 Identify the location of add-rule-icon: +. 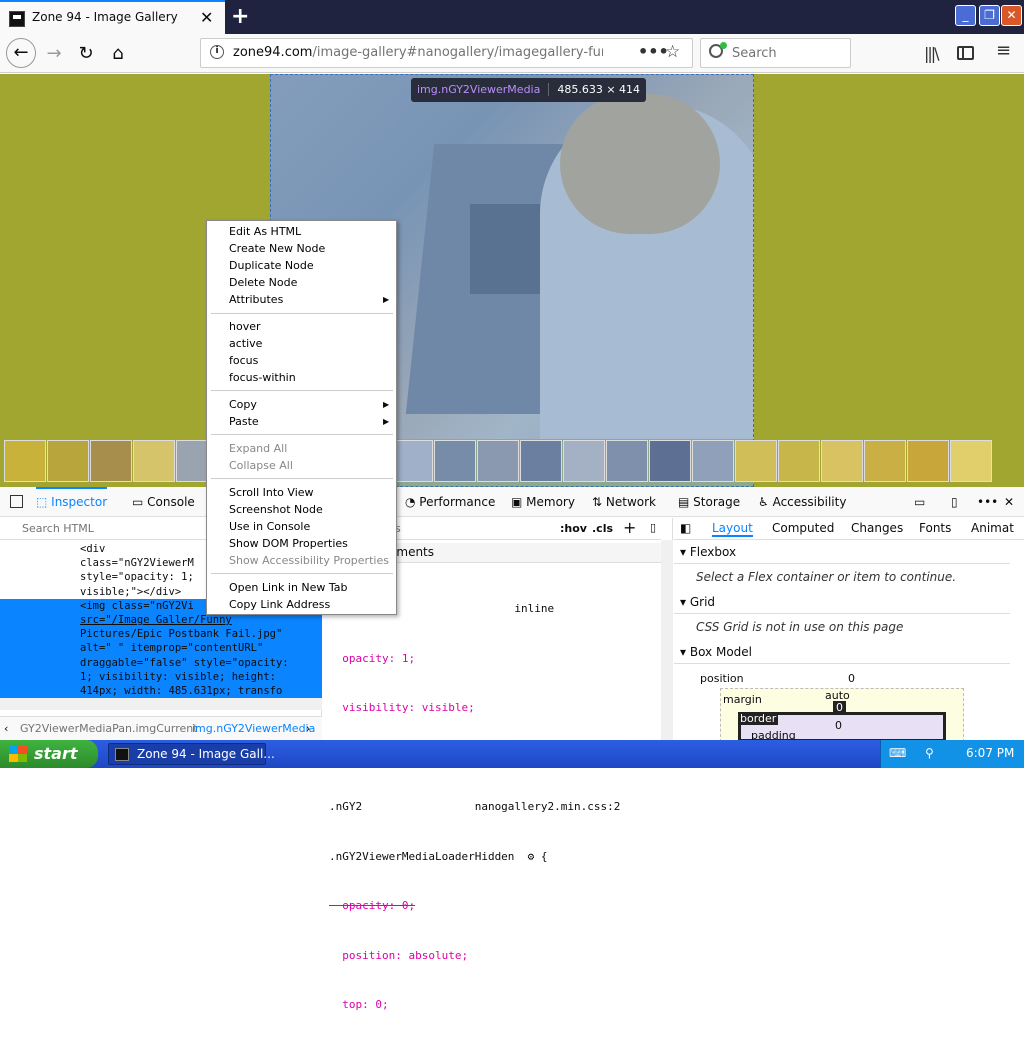
(629, 527).